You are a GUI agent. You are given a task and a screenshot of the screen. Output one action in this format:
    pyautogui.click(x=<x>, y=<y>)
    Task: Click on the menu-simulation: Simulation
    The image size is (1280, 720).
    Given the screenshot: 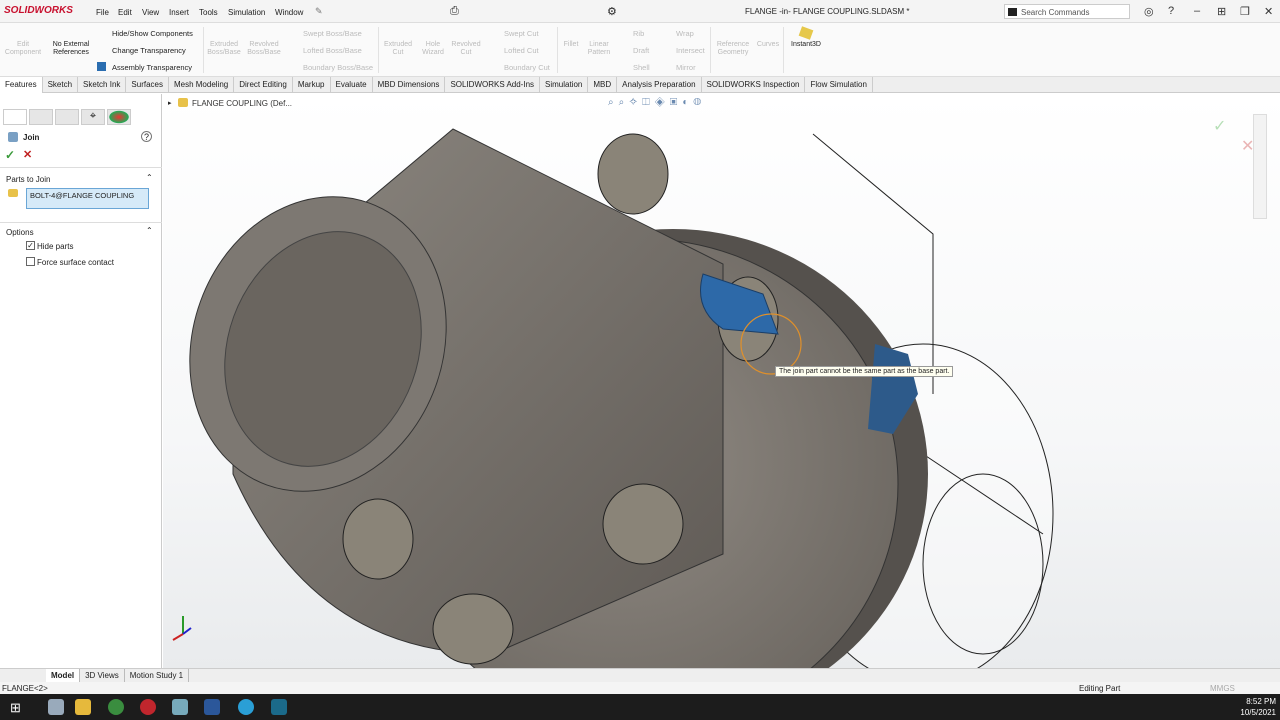 What is the action you would take?
    pyautogui.click(x=246, y=12)
    